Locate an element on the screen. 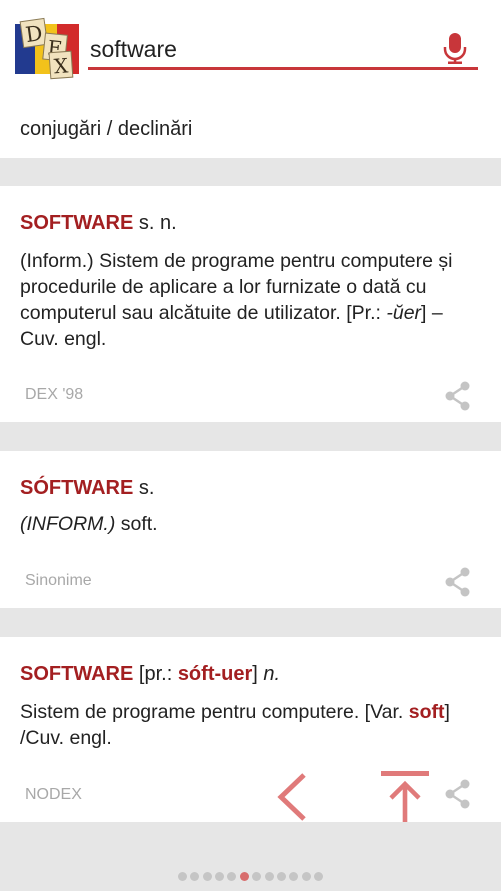 Image resolution: width=501 pixels, height=891 pixels. source-label: DEX '98 is located at coordinates (54, 395).